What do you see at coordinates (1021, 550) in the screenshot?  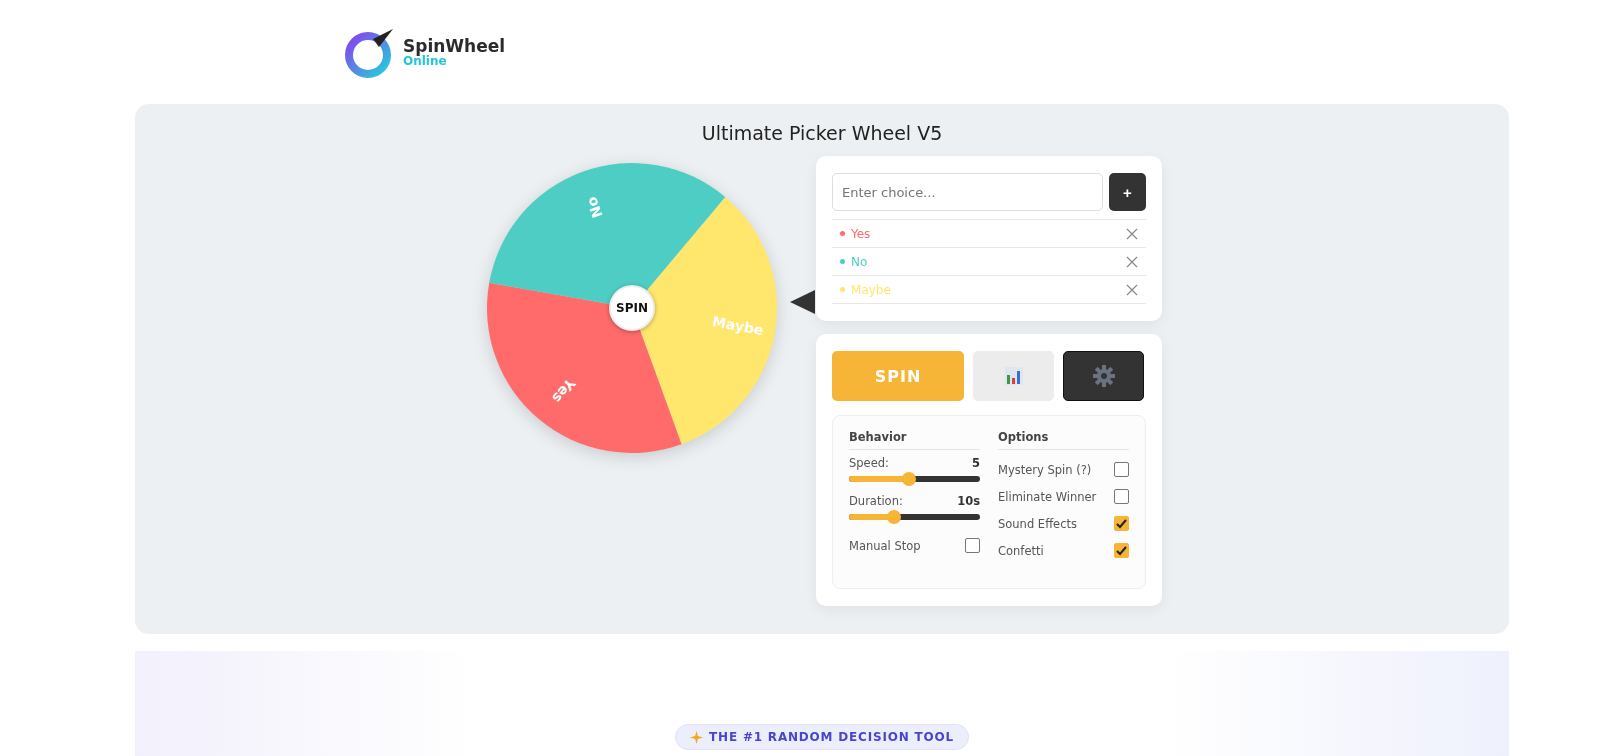 I see `option-label: Confetti` at bounding box center [1021, 550].